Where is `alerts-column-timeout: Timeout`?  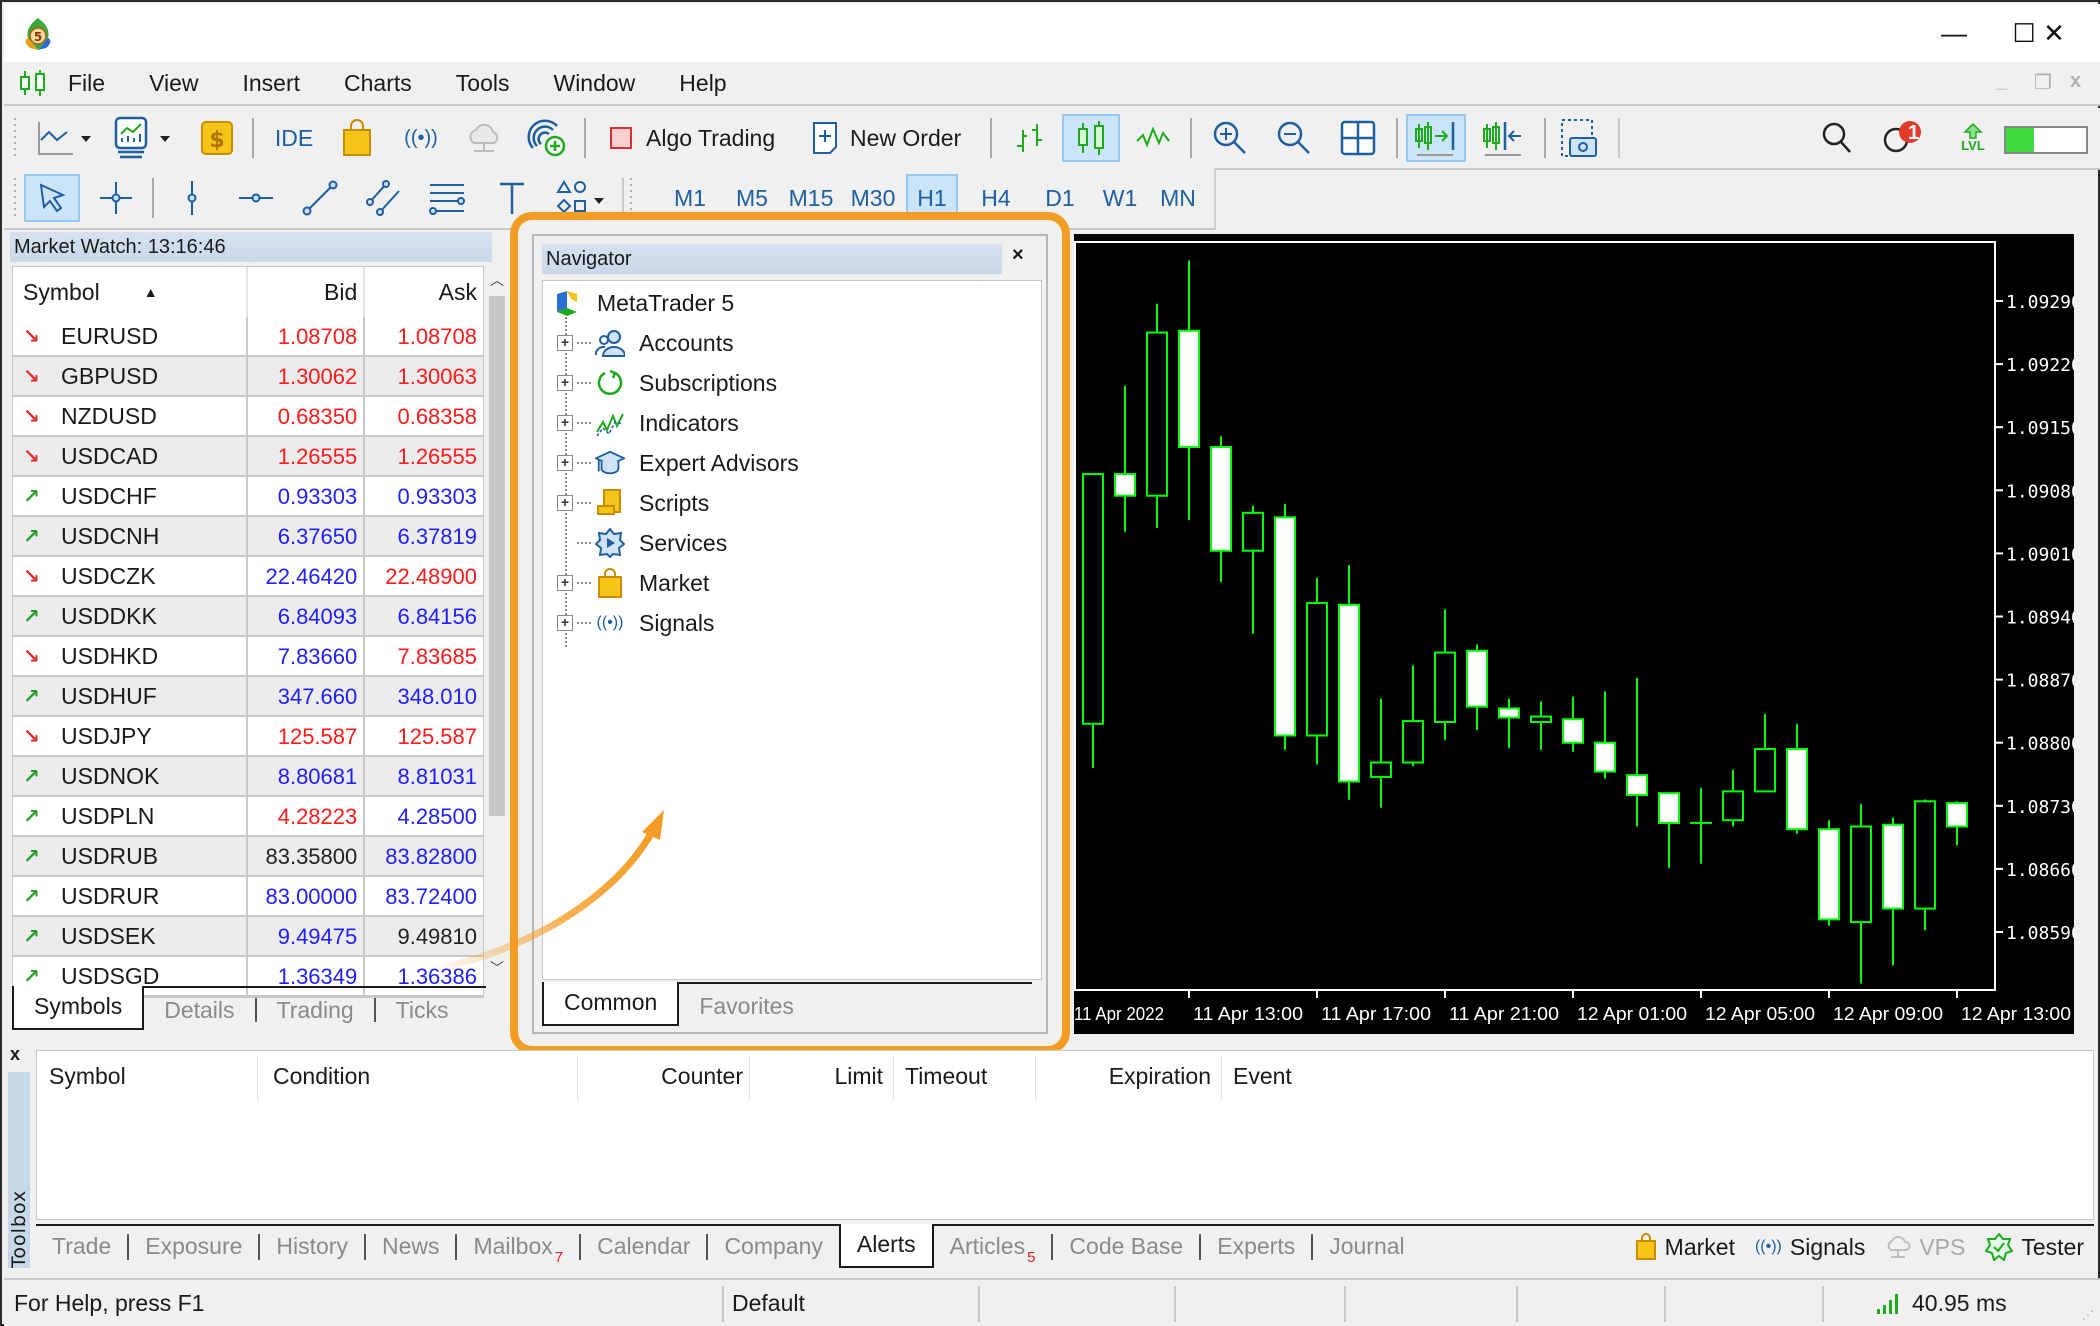
alerts-column-timeout: Timeout is located at coordinates (962, 1076).